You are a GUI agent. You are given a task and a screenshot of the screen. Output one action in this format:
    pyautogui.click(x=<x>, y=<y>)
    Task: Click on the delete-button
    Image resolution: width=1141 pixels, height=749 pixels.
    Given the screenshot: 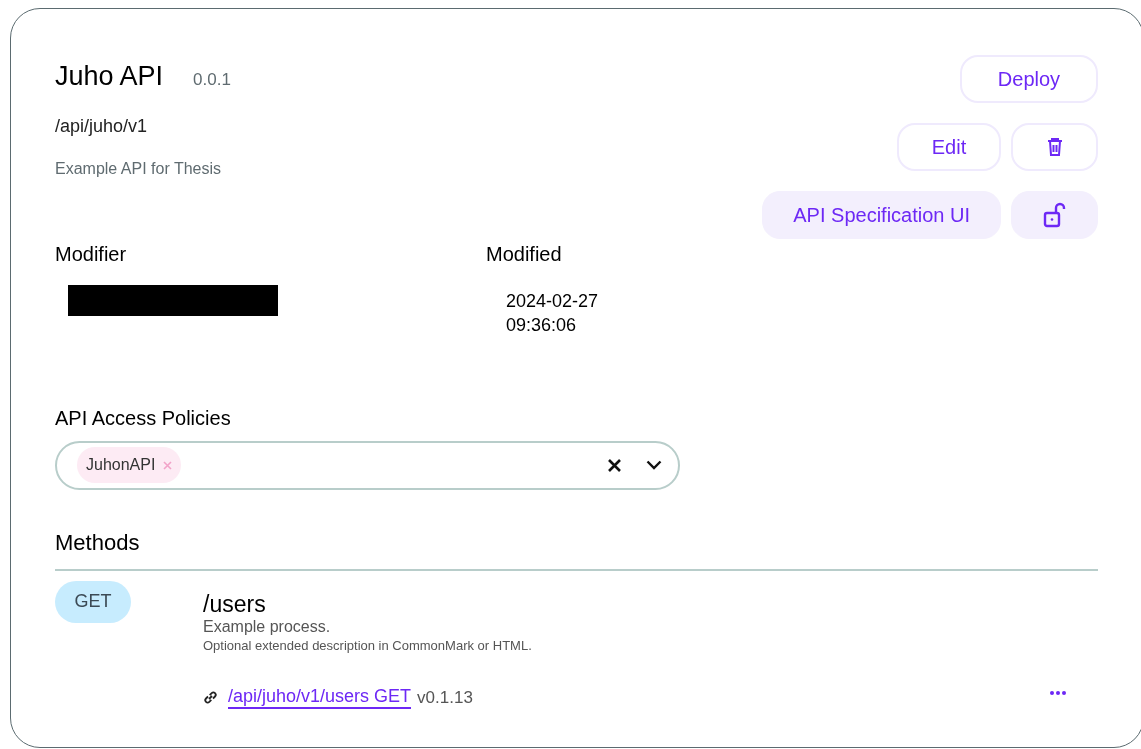 What is the action you would take?
    pyautogui.click(x=1054, y=147)
    